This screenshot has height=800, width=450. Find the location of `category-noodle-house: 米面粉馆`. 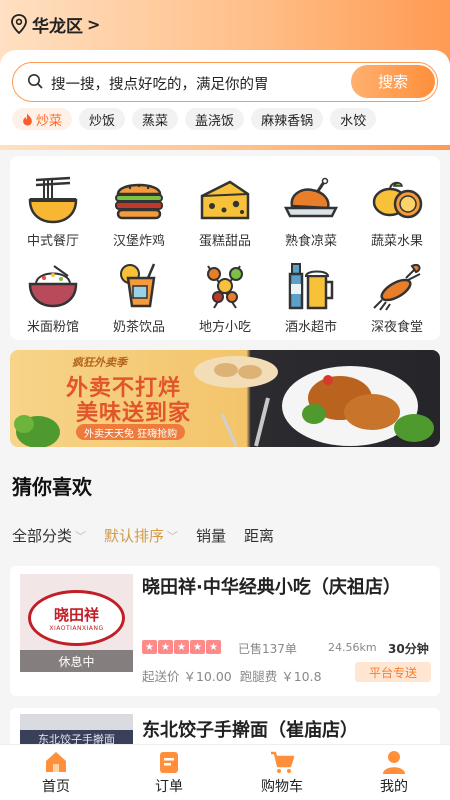

category-noodle-house: 米面粉馆 is located at coordinates (53, 300).